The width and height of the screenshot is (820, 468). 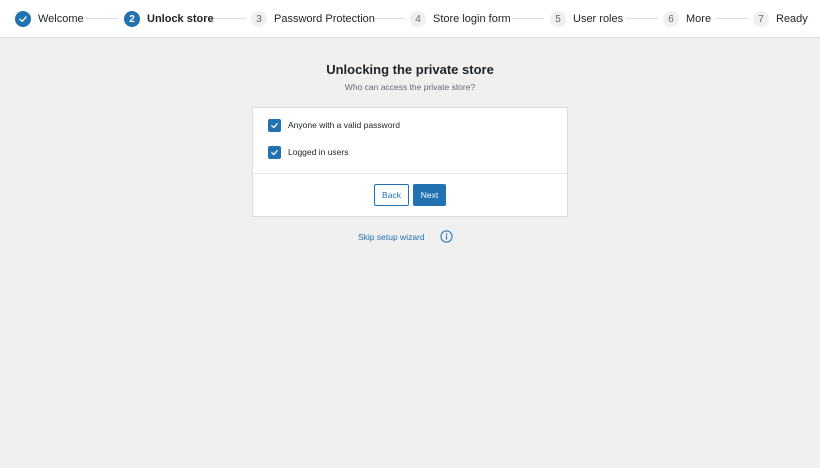 I want to click on step-label: Store login form, so click(x=472, y=19).